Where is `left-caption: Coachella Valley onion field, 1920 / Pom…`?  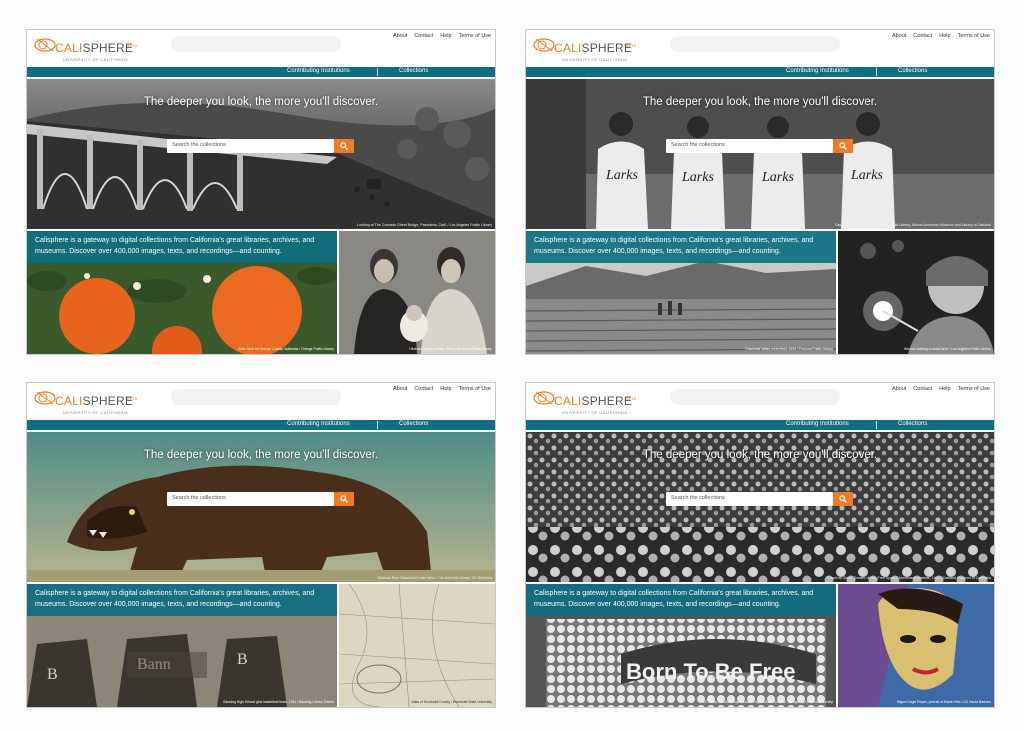
left-caption: Coachella Valley onion field, 1920 / Pom… is located at coordinates (789, 349).